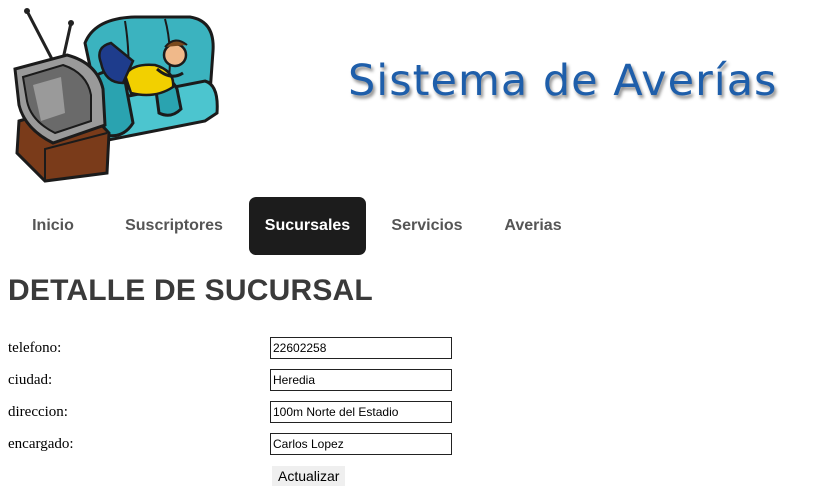 Image resolution: width=836 pixels, height=500 pixels. I want to click on encargado-field, so click(361, 444).